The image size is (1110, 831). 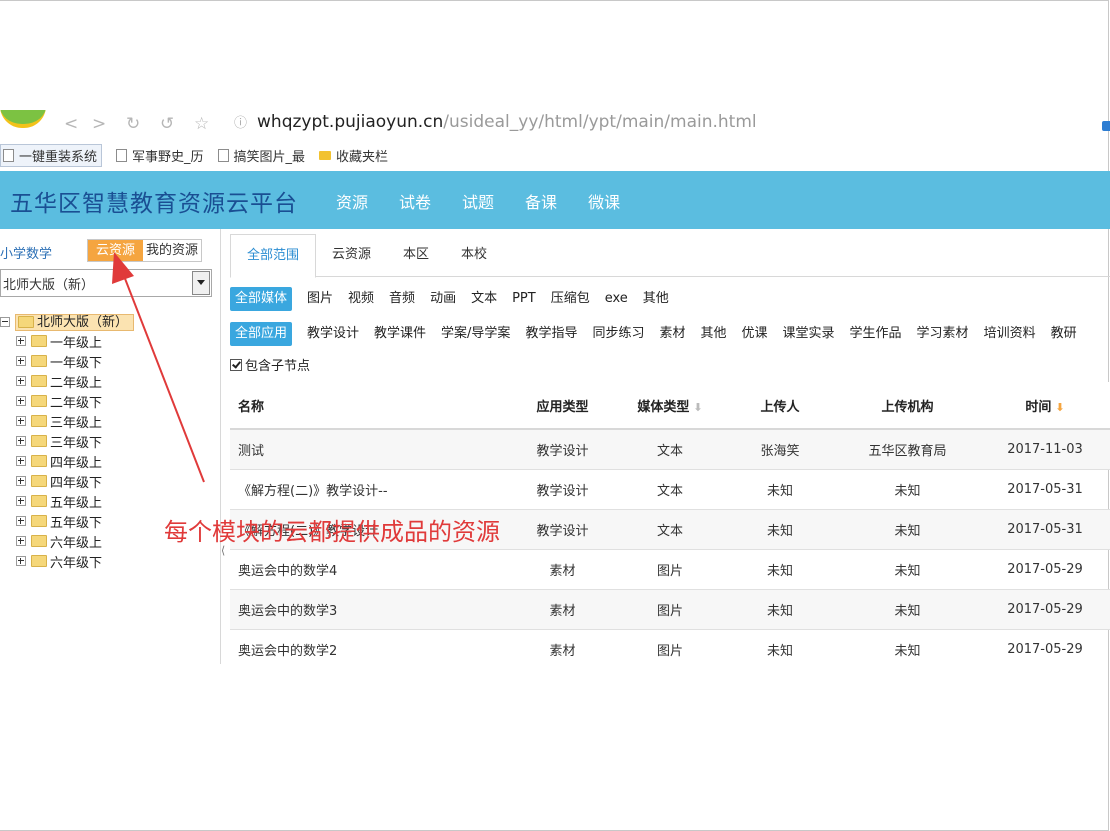 I want to click on tree-item: 六年级上, so click(x=75, y=541).